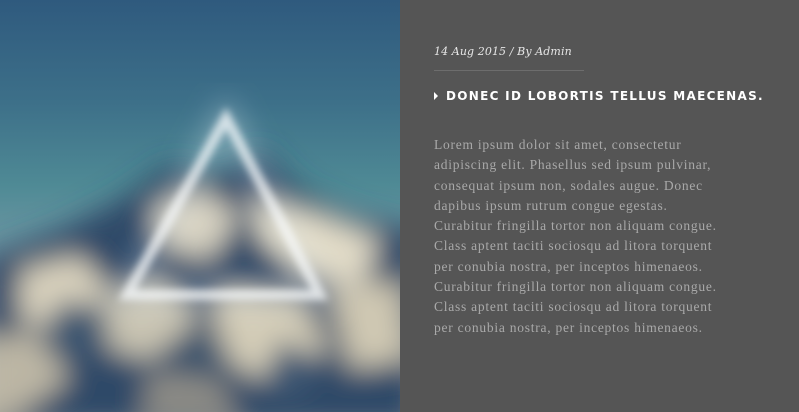 The image size is (799, 412). I want to click on post-meta: 14 Aug 2015 / By Admin, so click(503, 51).